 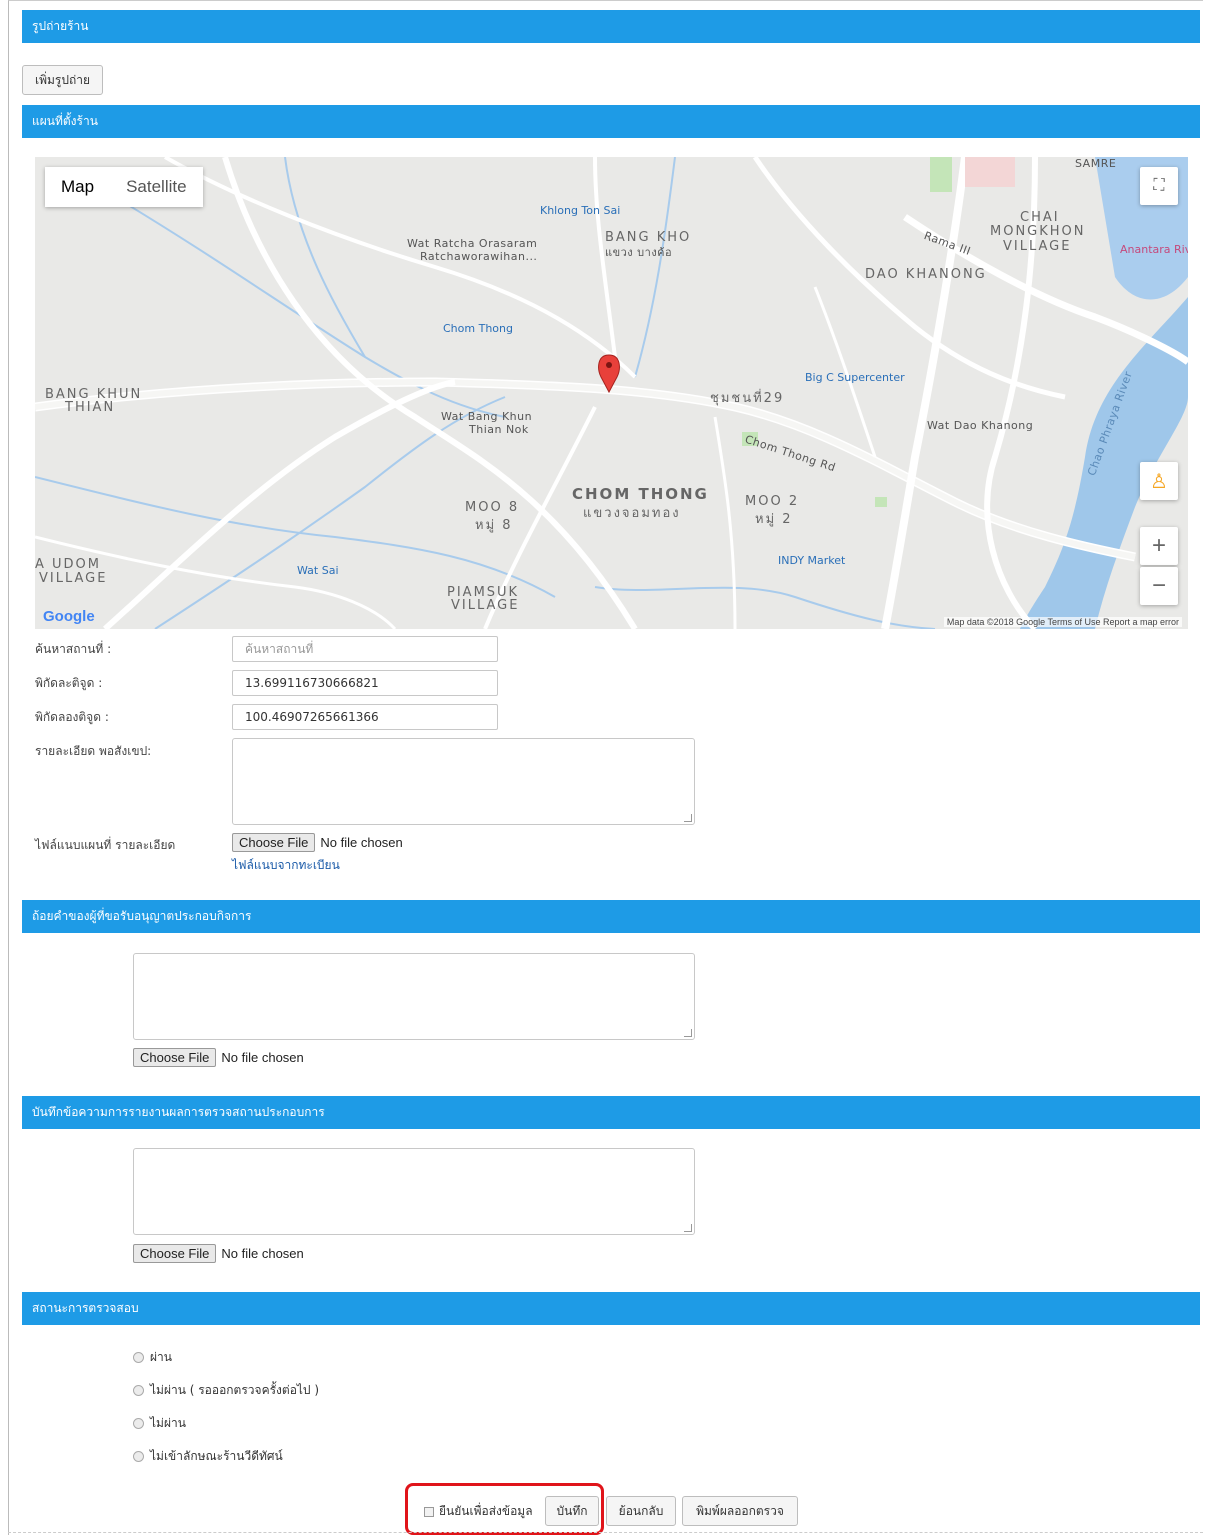 What do you see at coordinates (62, 80) in the screenshot?
I see `add-photo-button: เพิ่มรูปถ่าย` at bounding box center [62, 80].